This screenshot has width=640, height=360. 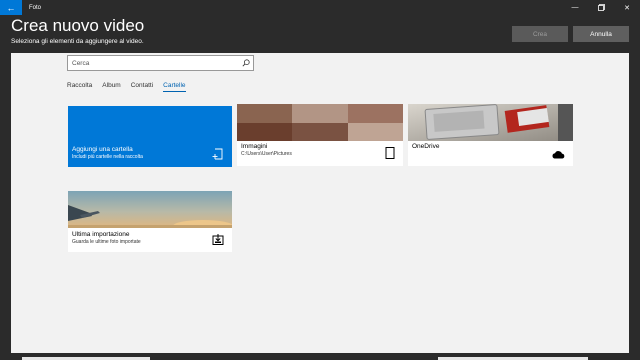 I want to click on add-folder-title: Aggiungi una cartella, so click(x=102, y=149).